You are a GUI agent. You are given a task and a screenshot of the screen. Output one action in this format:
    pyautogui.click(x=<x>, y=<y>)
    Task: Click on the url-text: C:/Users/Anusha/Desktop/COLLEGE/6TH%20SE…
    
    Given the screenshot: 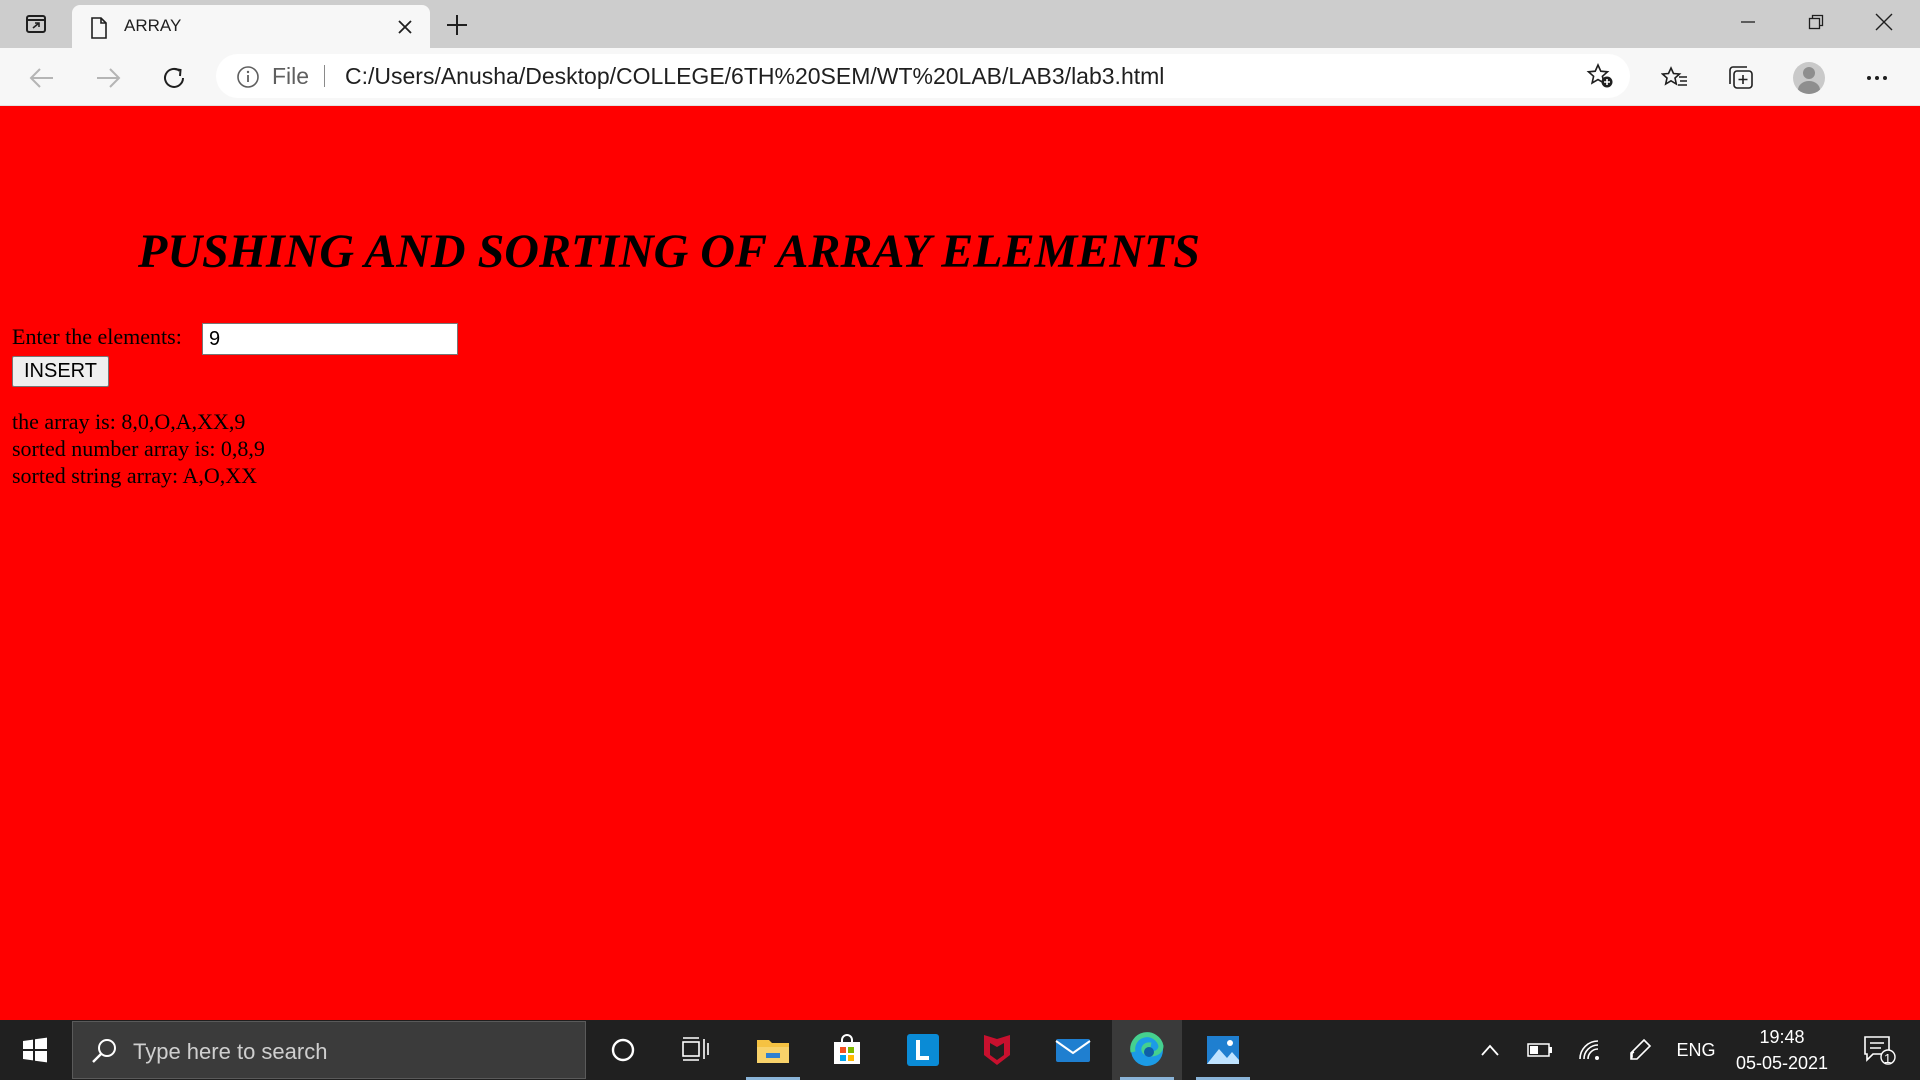 What is the action you would take?
    pyautogui.click(x=754, y=76)
    